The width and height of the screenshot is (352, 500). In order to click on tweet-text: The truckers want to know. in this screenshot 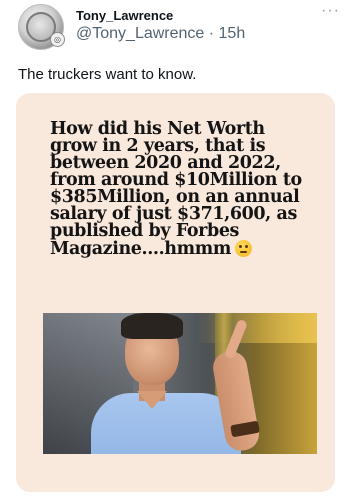, I will do `click(107, 74)`.